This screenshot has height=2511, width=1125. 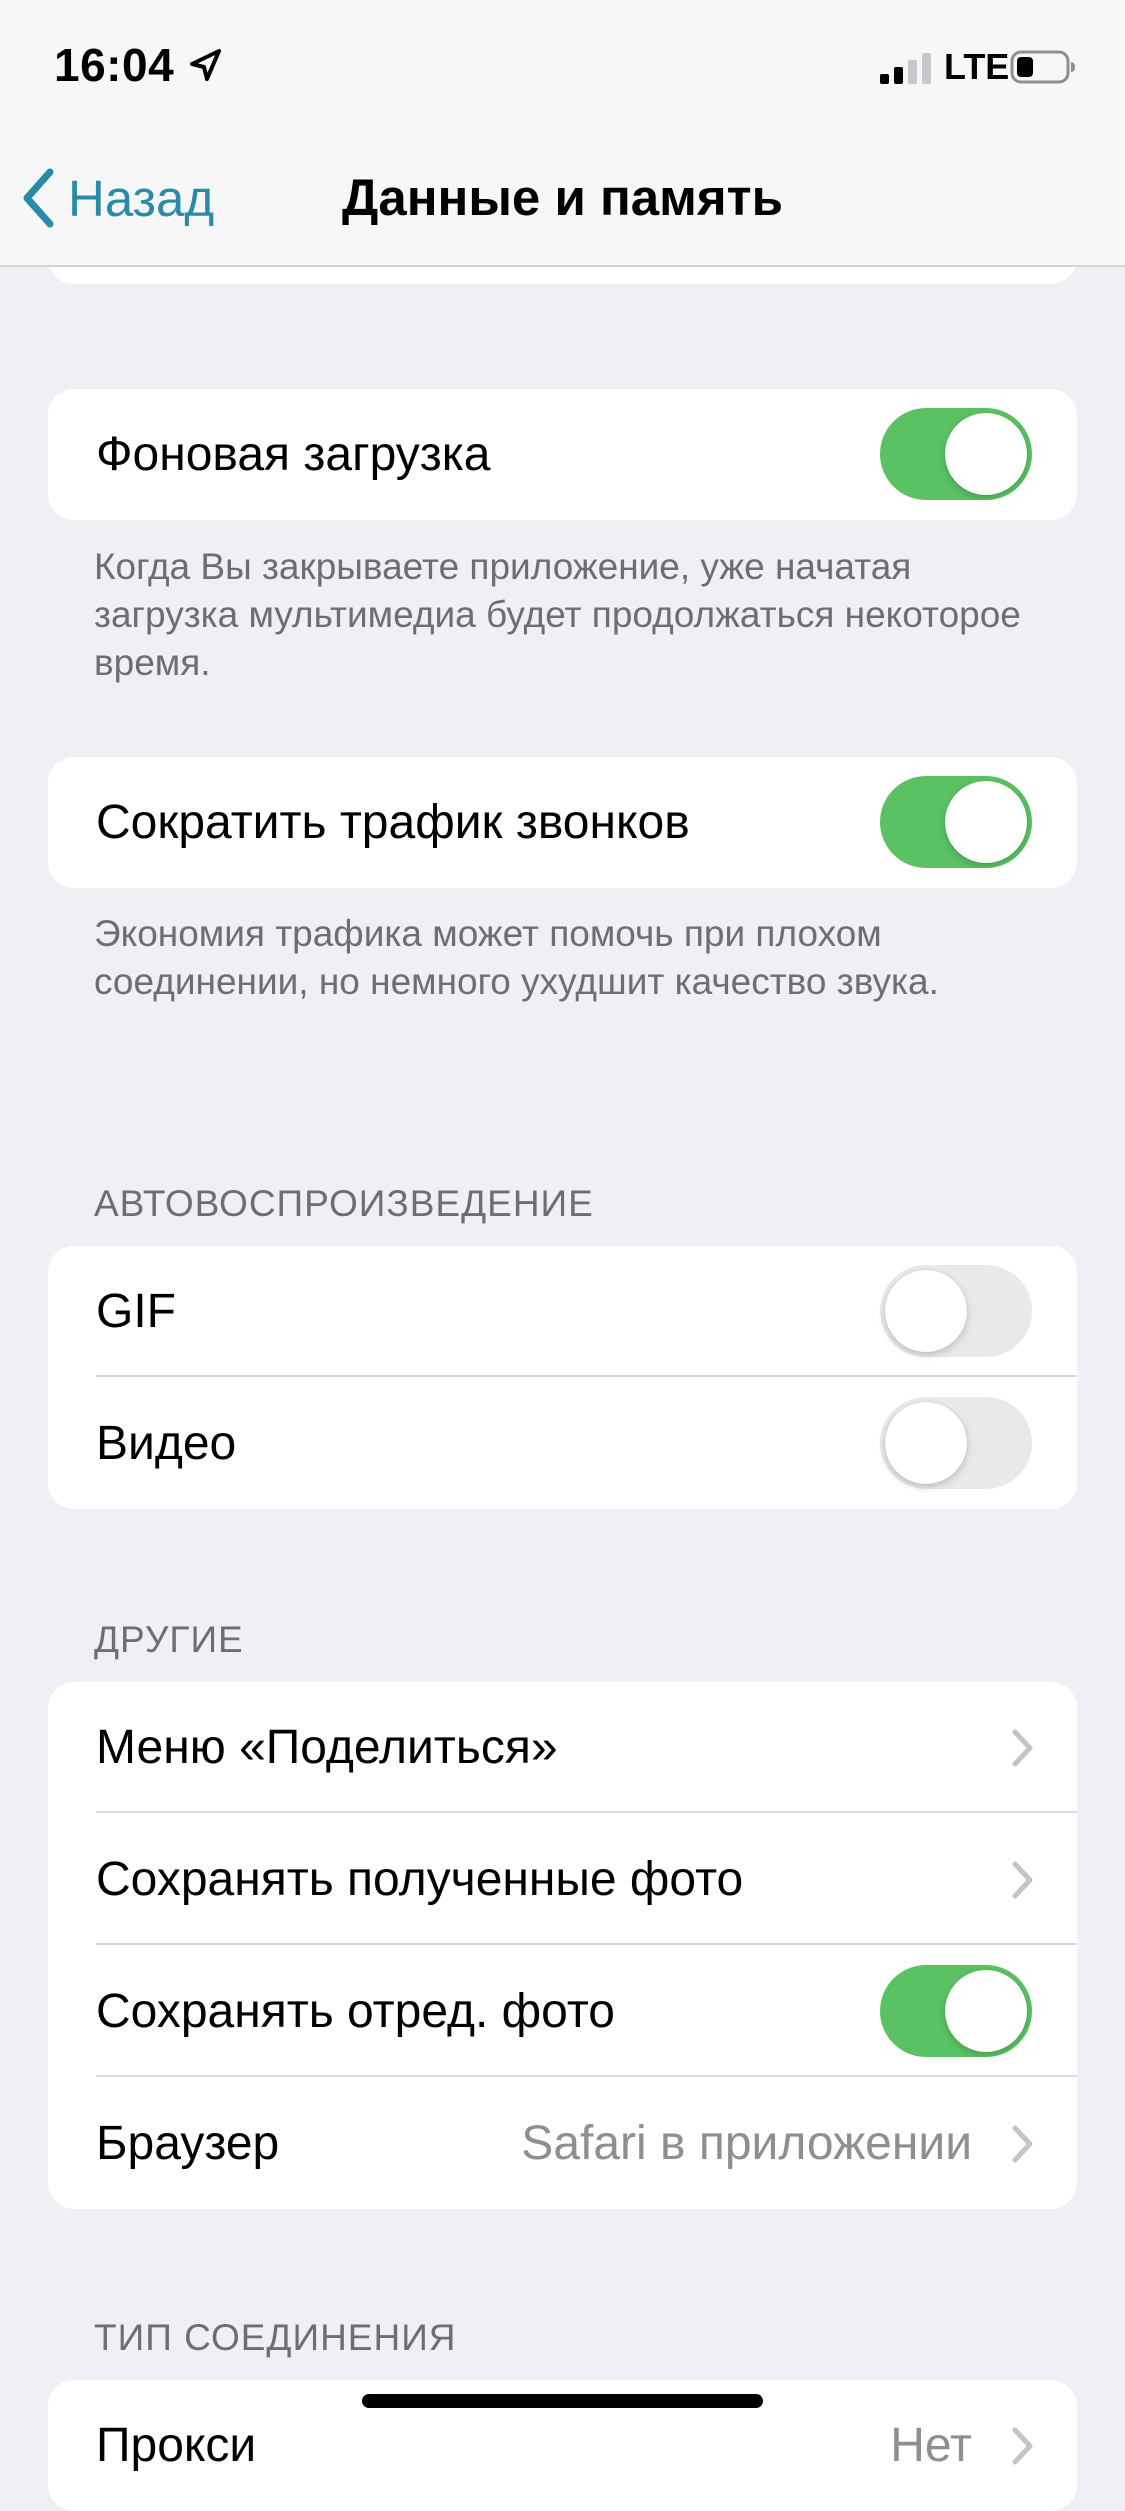 I want to click on autoplay-gif-toggle, so click(x=956, y=1311).